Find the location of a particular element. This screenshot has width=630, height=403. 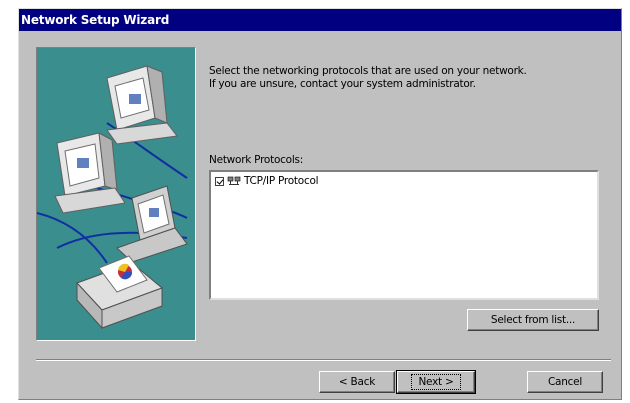

back-button: < Back is located at coordinates (357, 382).